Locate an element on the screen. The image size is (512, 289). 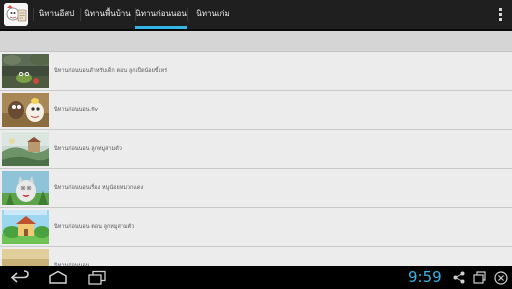
list-item: นิทานก่อนนอน ตอน ลูกหมูสามตัว is located at coordinates (256, 227).